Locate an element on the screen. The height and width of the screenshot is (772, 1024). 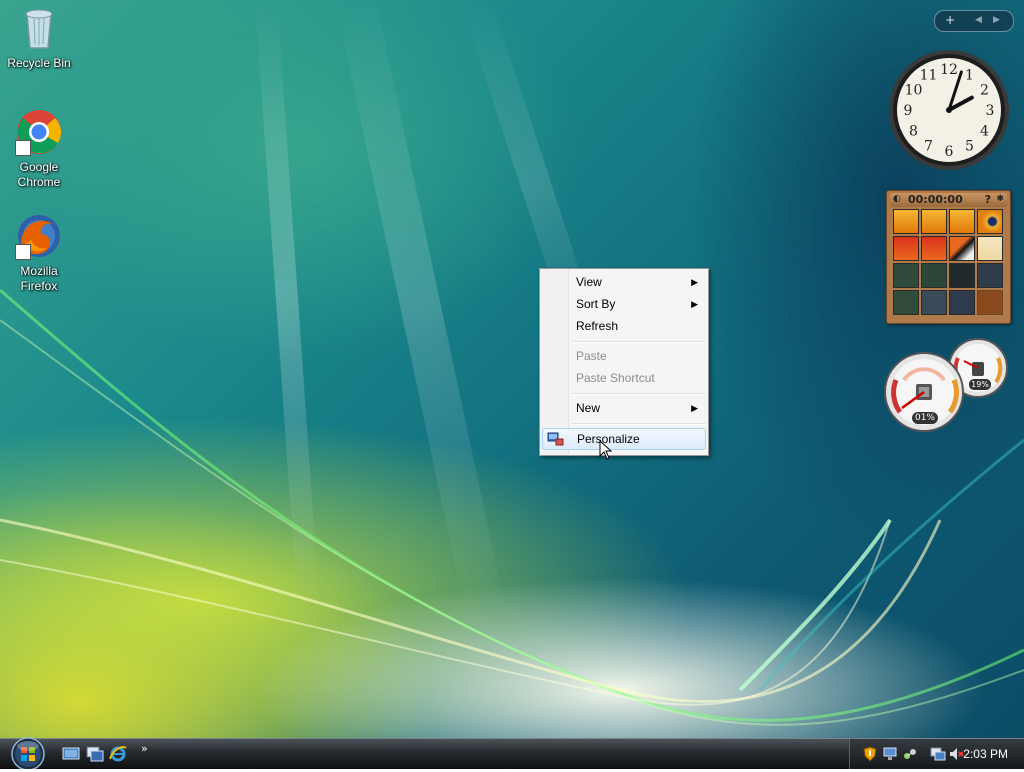
start-button is located at coordinates (28, 753).